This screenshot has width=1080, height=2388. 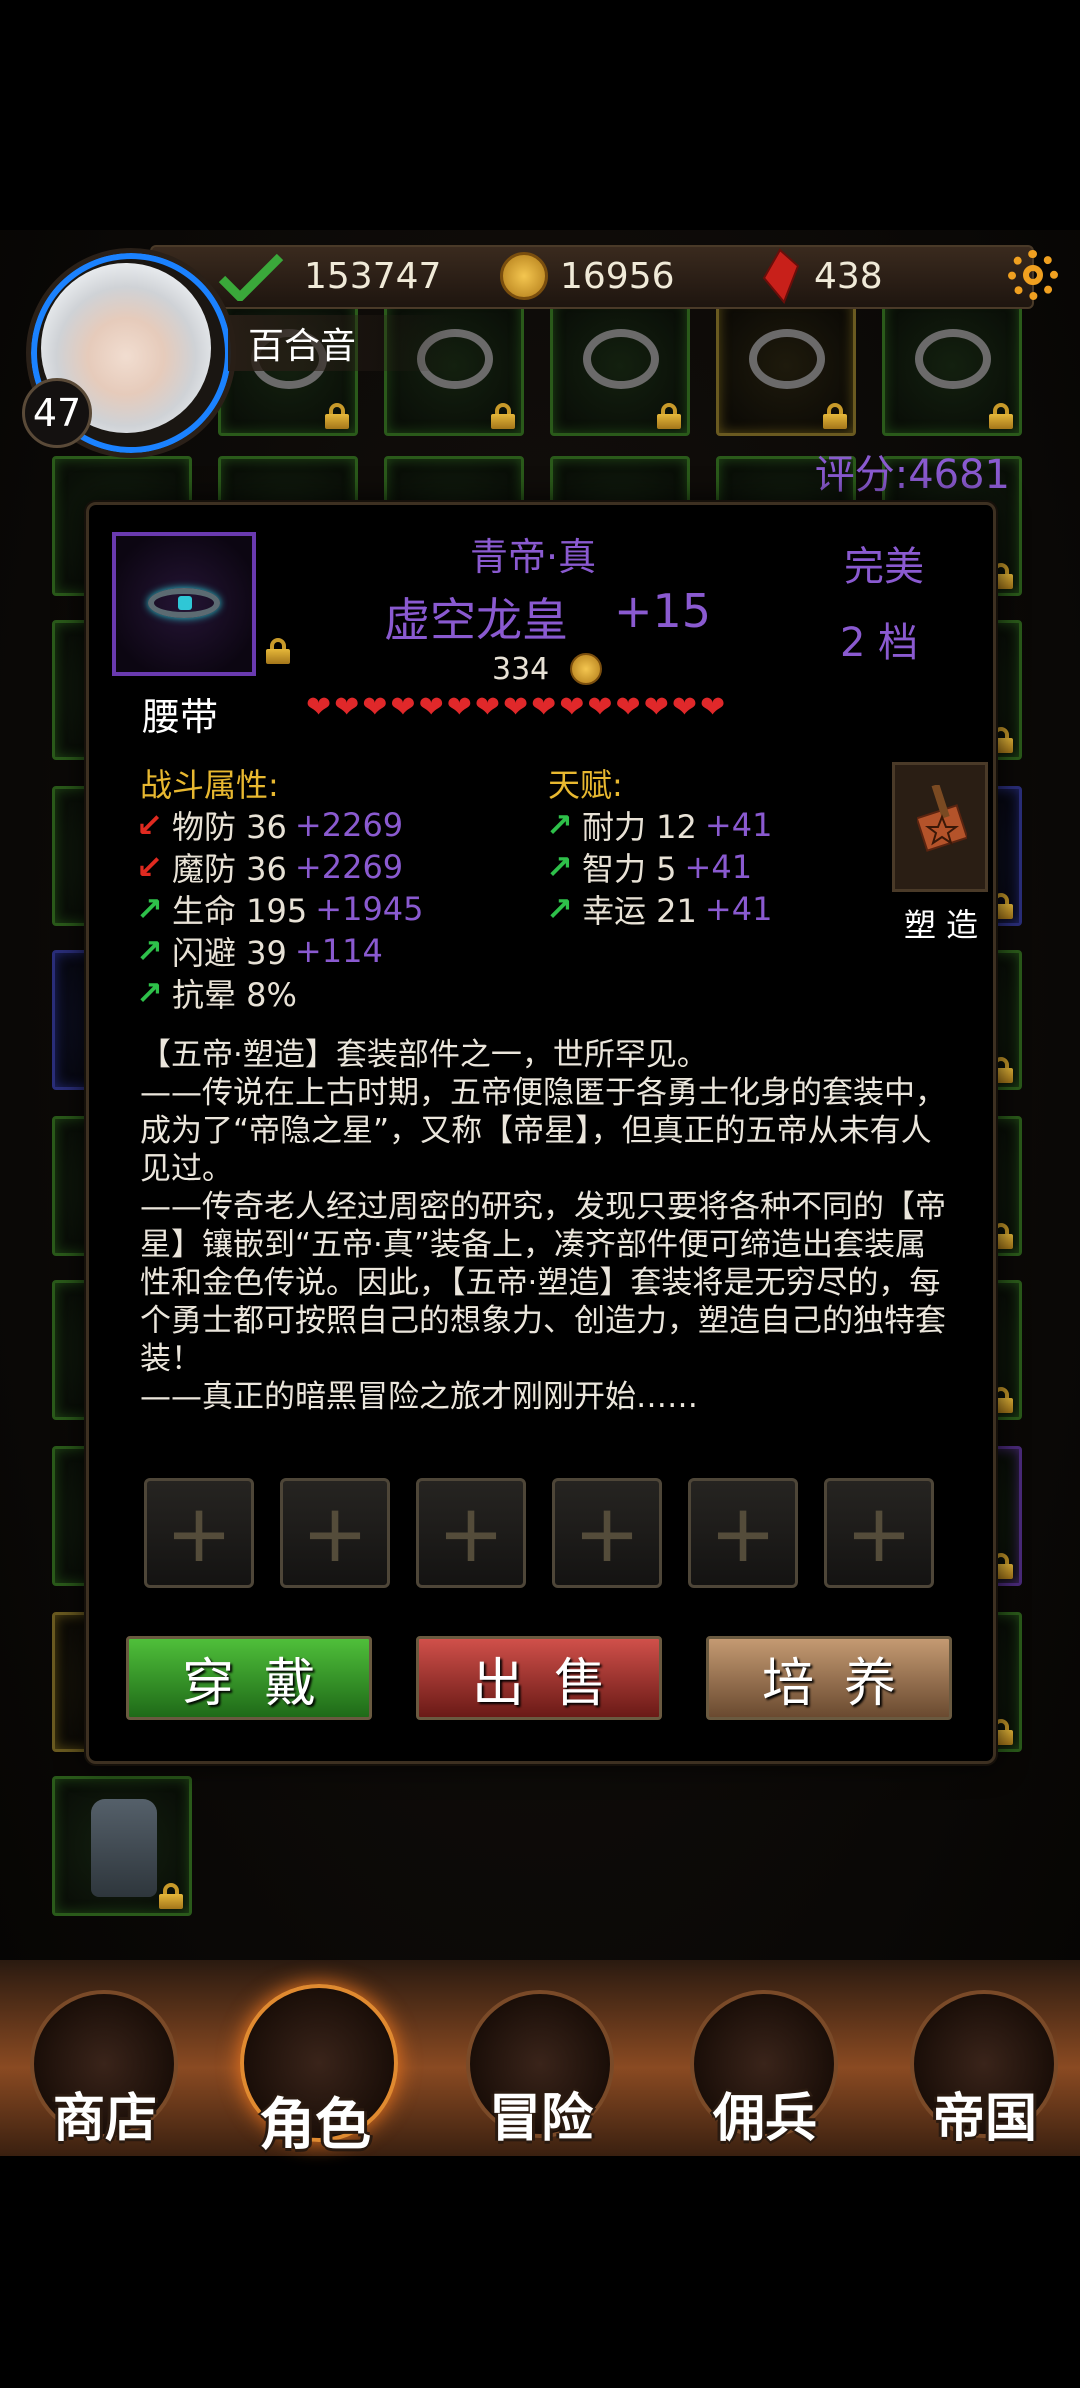 I want to click on talent-stat-row: ↗ 幸运 21 +41, so click(x=659, y=909).